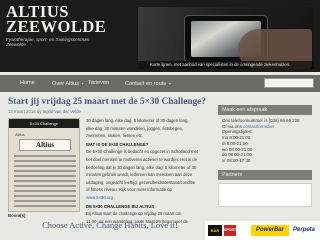  I want to click on nav-item-contact-label: Contact en route, so click(146, 84).